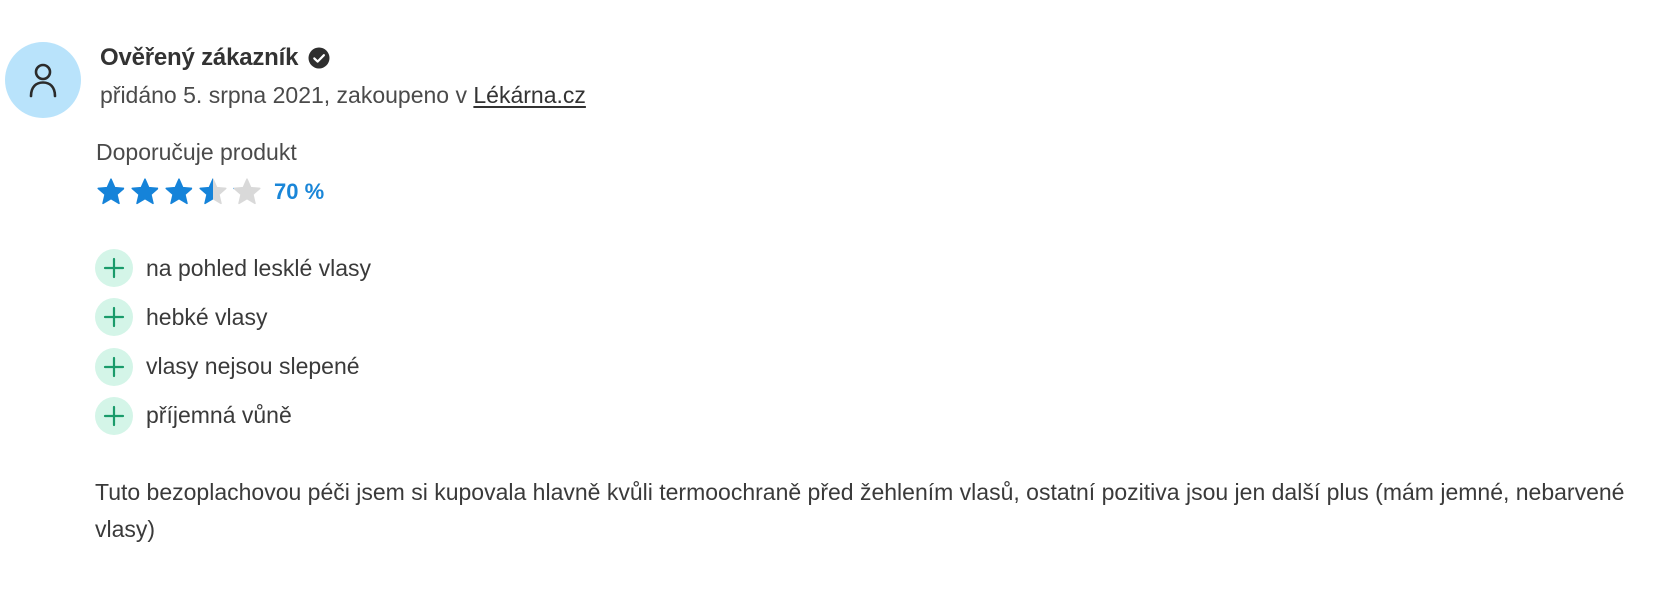  I want to click on pro-item: hebké vlasy, so click(233, 317).